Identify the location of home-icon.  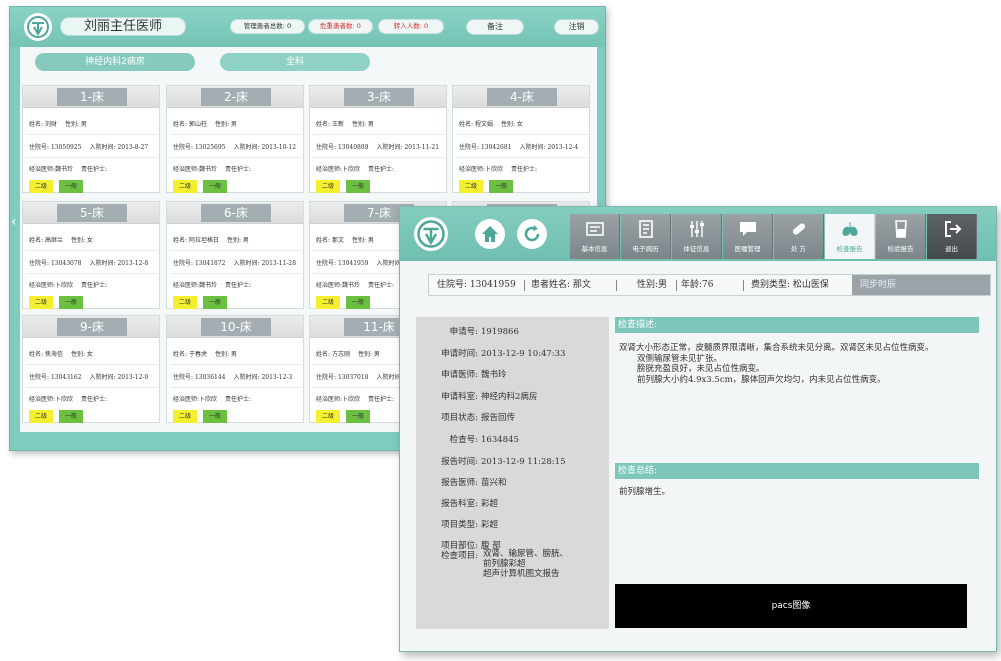
(490, 234).